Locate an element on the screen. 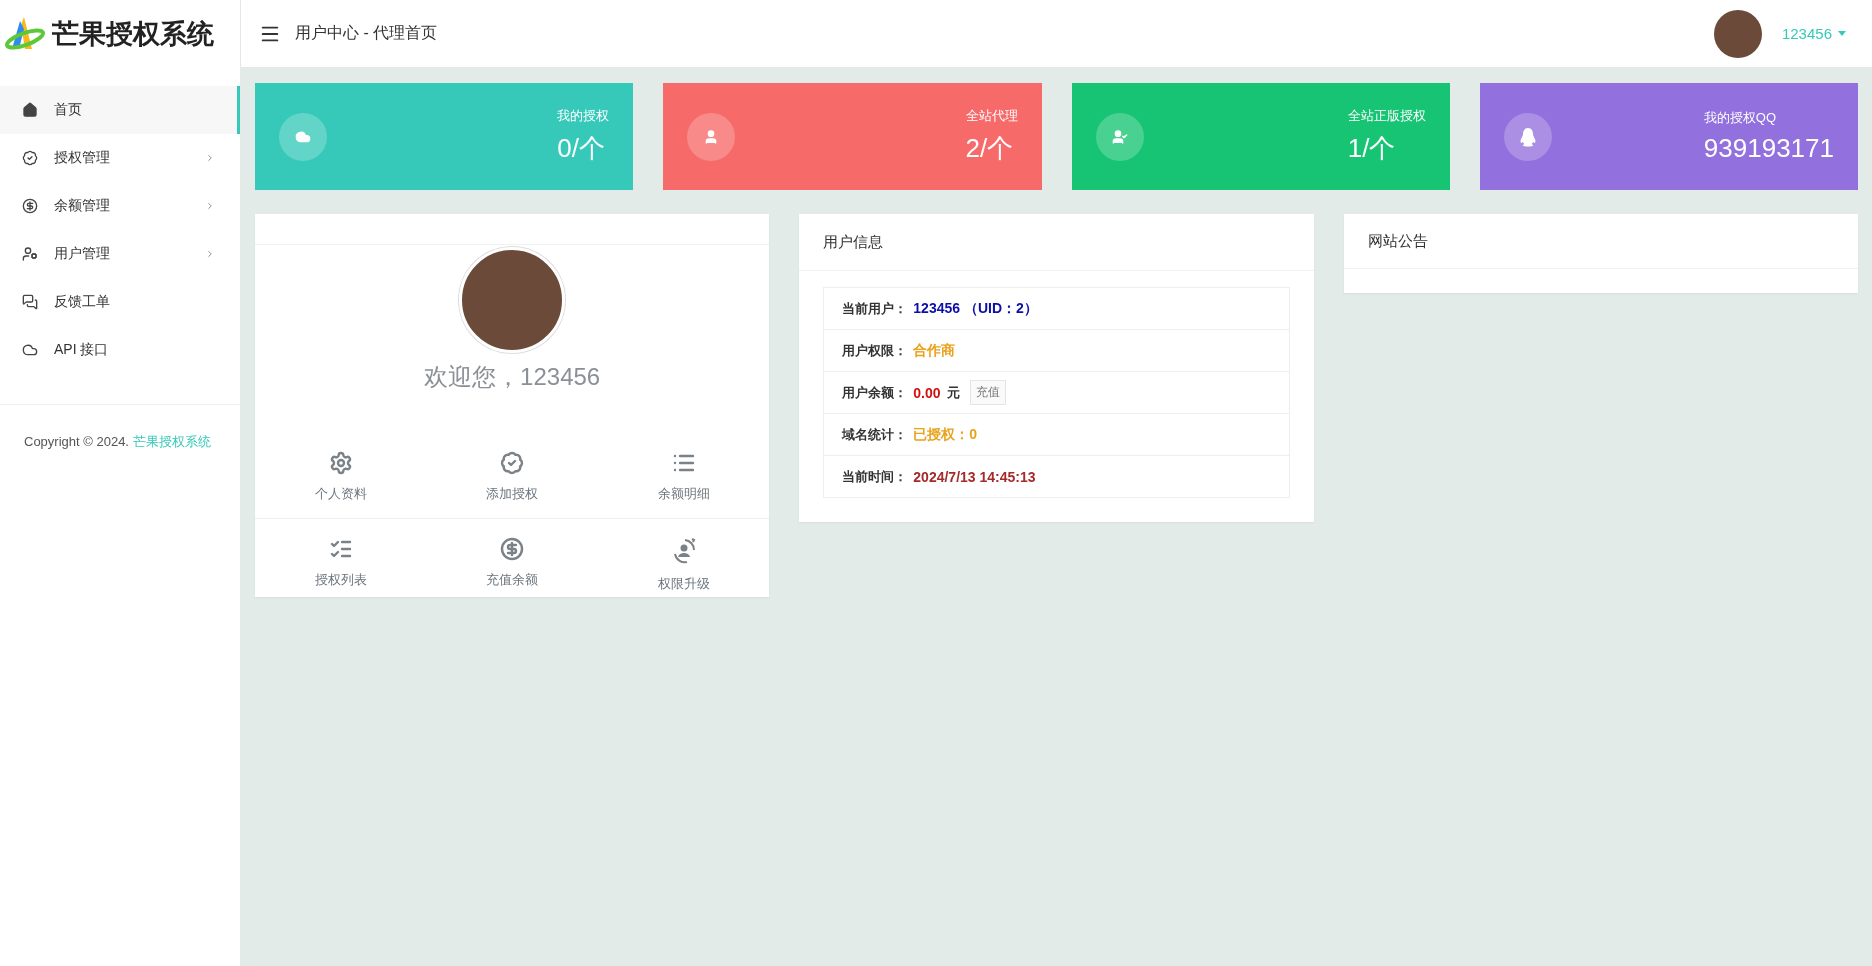  shortcut-button: 充值余额 is located at coordinates (512, 558).